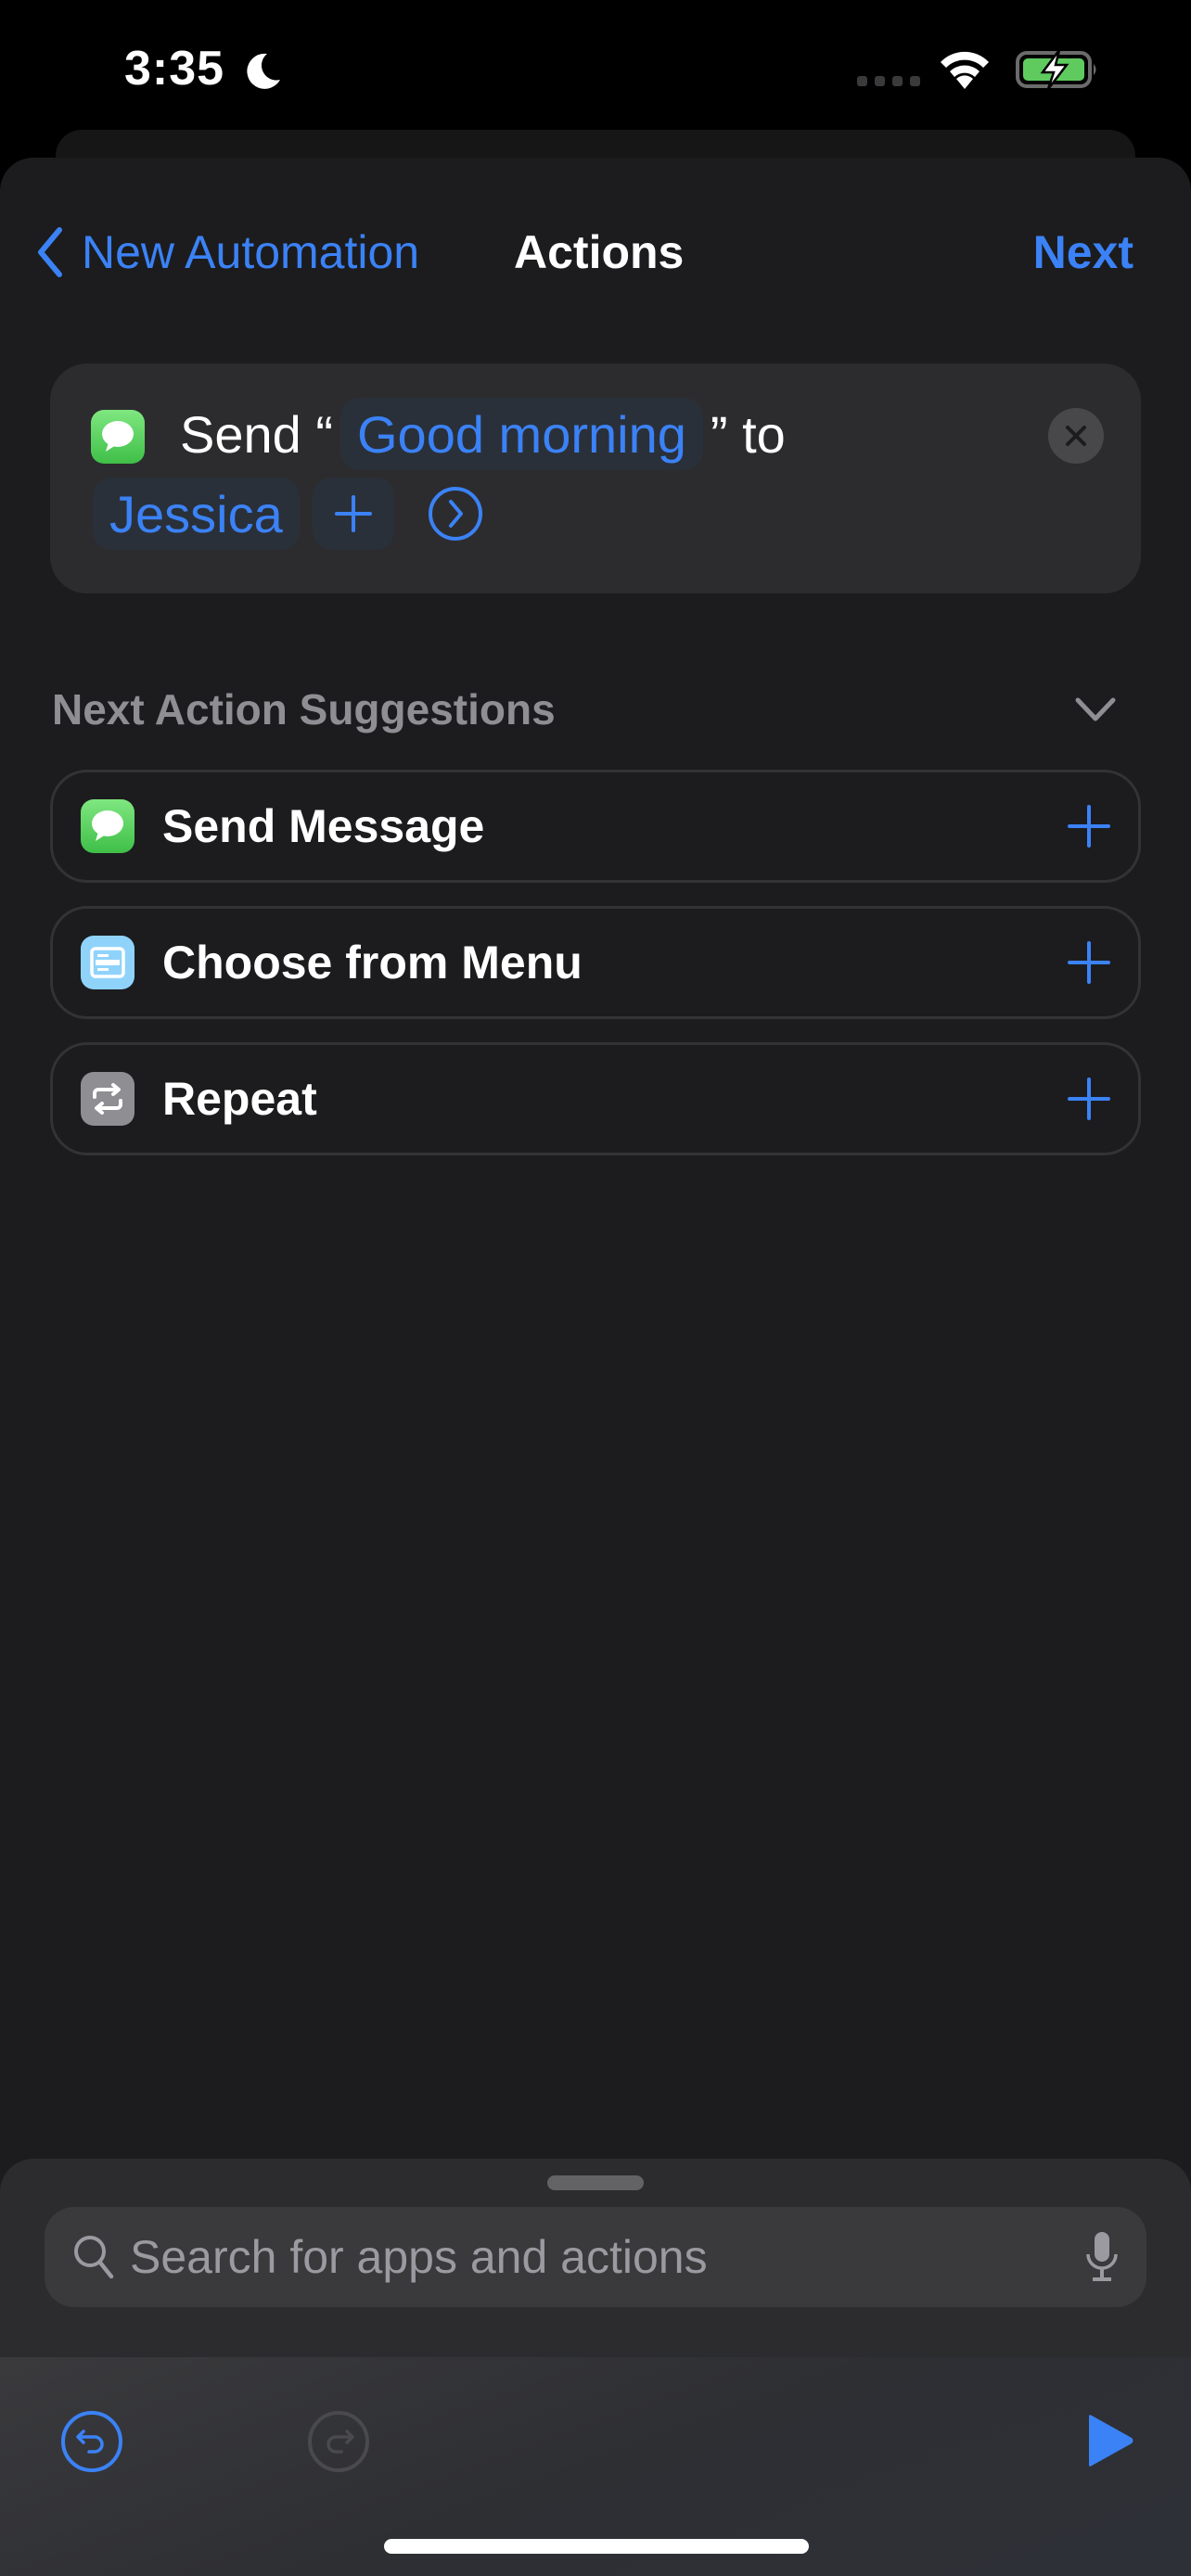 Image resolution: width=1191 pixels, height=2576 pixels. I want to click on recipients-row: Jessica, so click(288, 514).